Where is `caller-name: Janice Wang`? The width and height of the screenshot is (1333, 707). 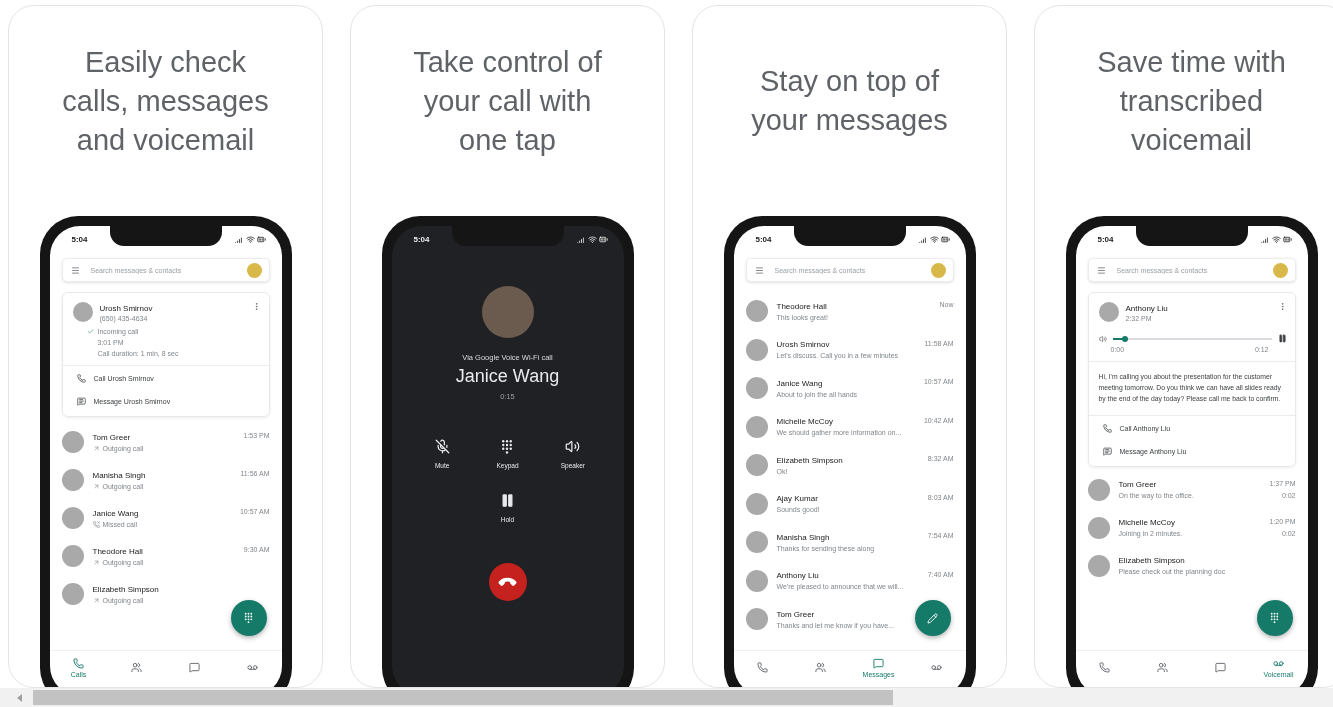
caller-name: Janice Wang is located at coordinates (507, 376).